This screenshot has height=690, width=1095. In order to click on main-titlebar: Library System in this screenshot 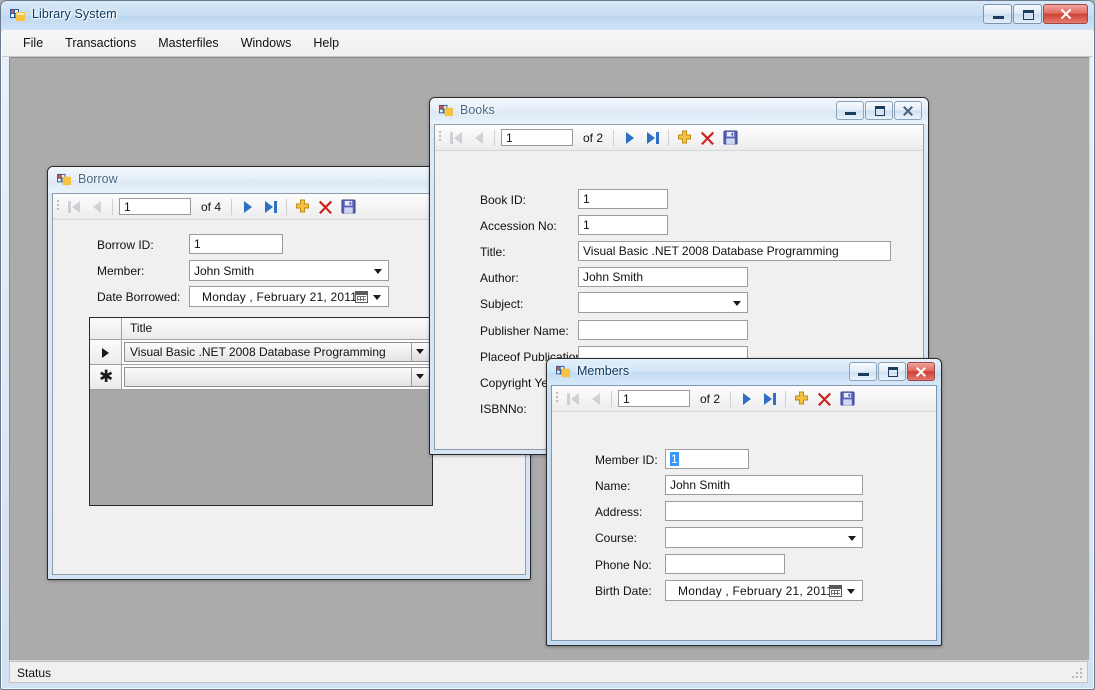, I will do `click(547, 16)`.